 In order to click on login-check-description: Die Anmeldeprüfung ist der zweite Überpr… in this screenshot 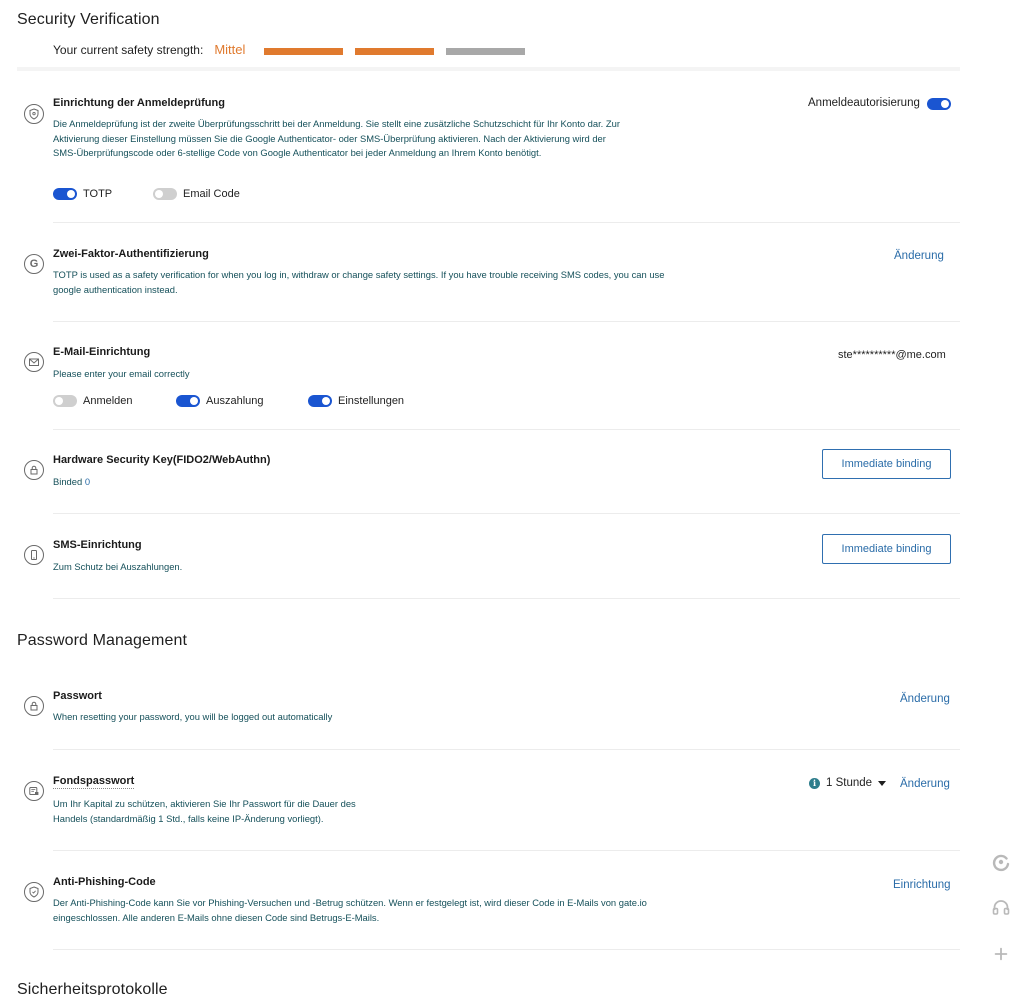, I will do `click(336, 138)`.